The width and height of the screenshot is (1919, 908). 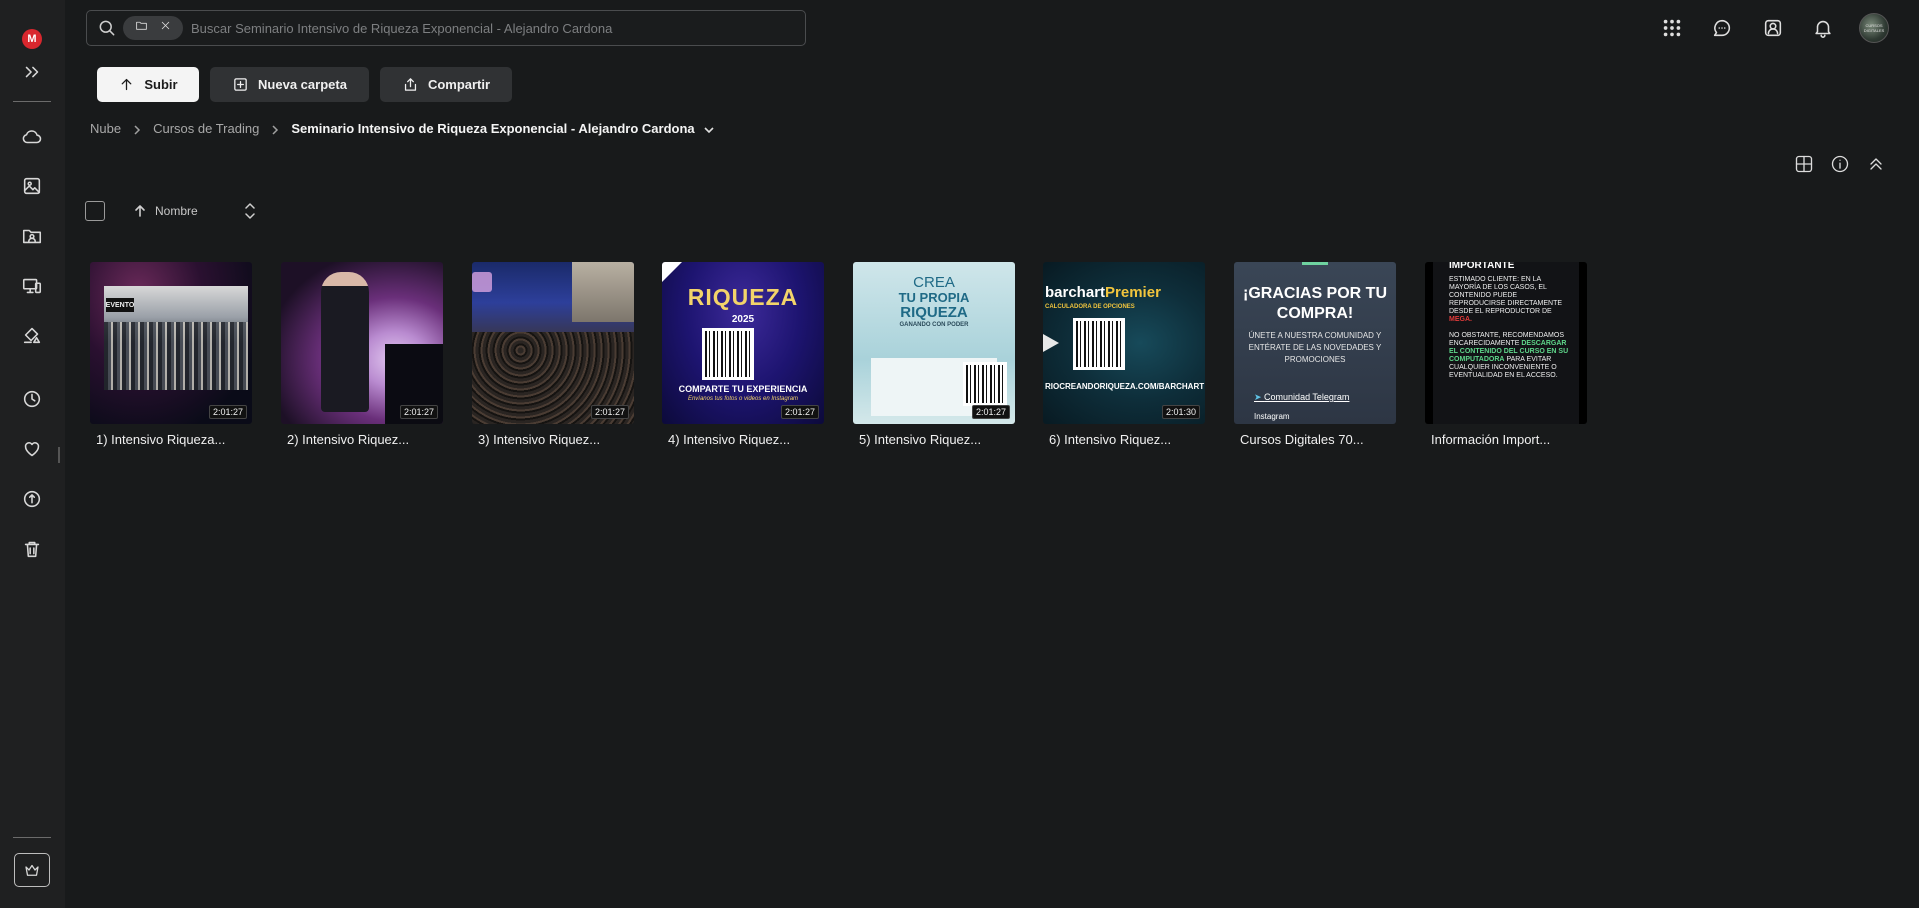 What do you see at coordinates (934, 297) in the screenshot?
I see `thumbnail-line-2: TU PROPIA` at bounding box center [934, 297].